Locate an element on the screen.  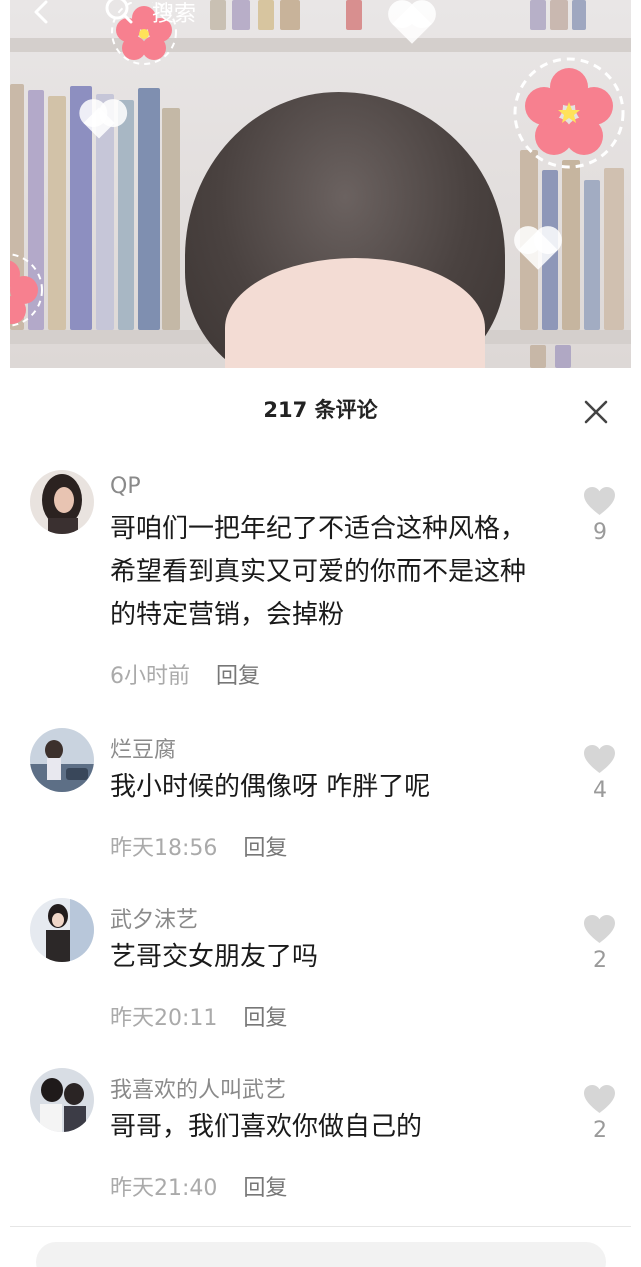
comment-text: 我小时候的偶像呀 咋胖了呢 is located at coordinates (270, 787).